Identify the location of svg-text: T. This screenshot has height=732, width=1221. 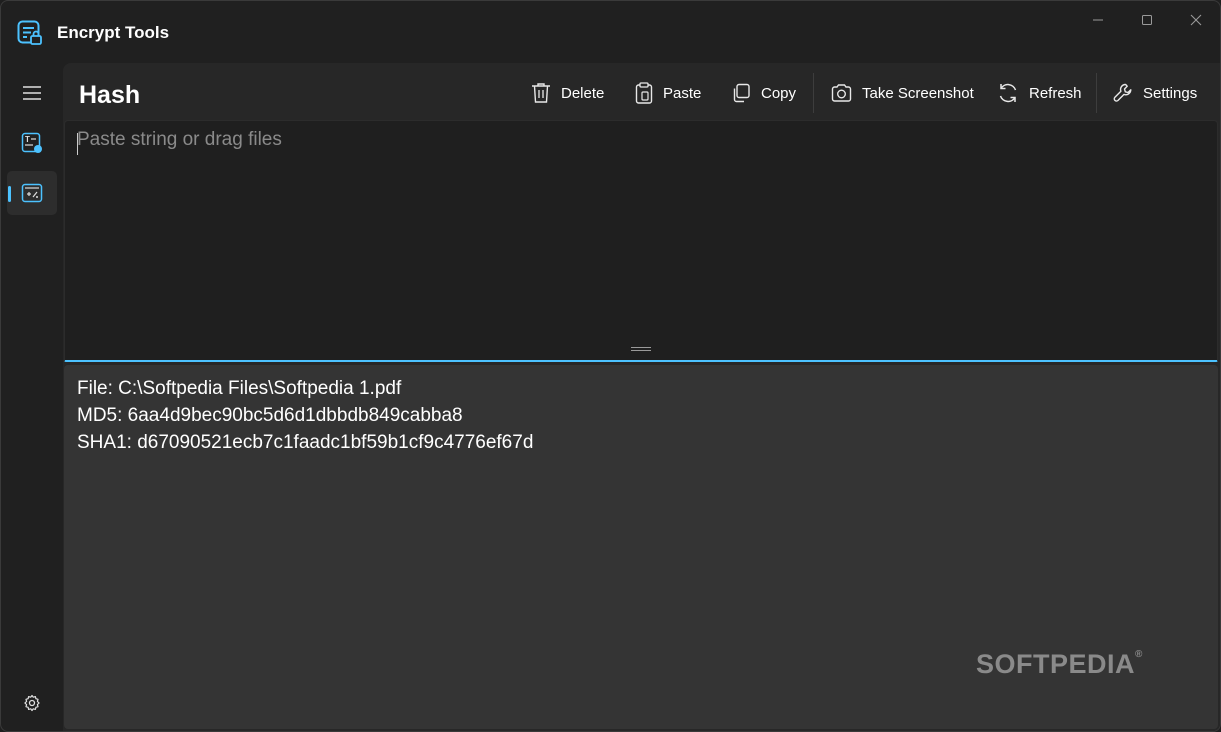
(27, 139).